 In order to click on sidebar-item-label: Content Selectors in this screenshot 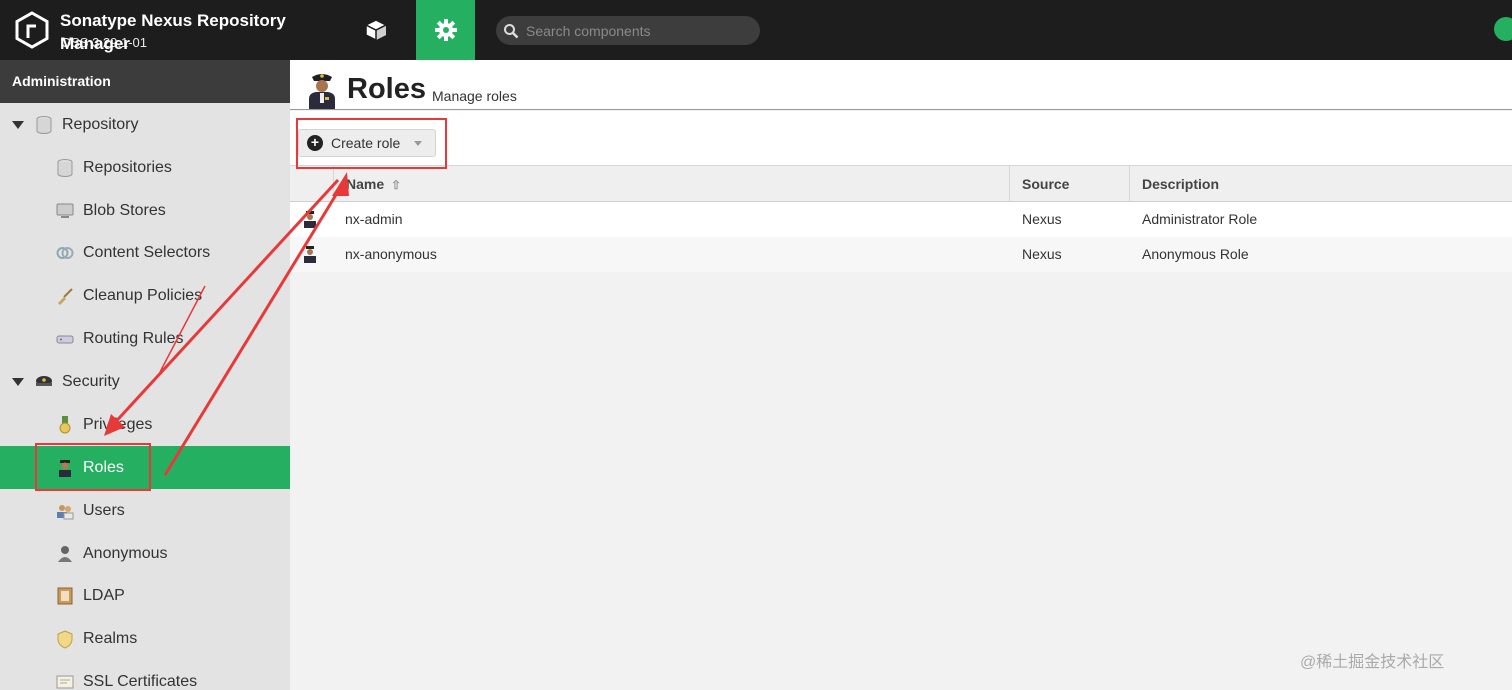, I will do `click(147, 252)`.